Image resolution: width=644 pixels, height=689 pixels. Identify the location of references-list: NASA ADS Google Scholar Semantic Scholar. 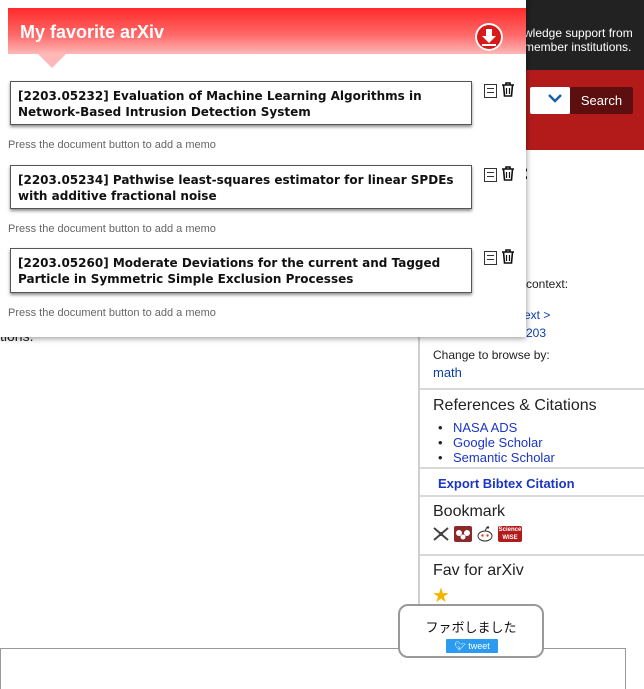
(496, 442).